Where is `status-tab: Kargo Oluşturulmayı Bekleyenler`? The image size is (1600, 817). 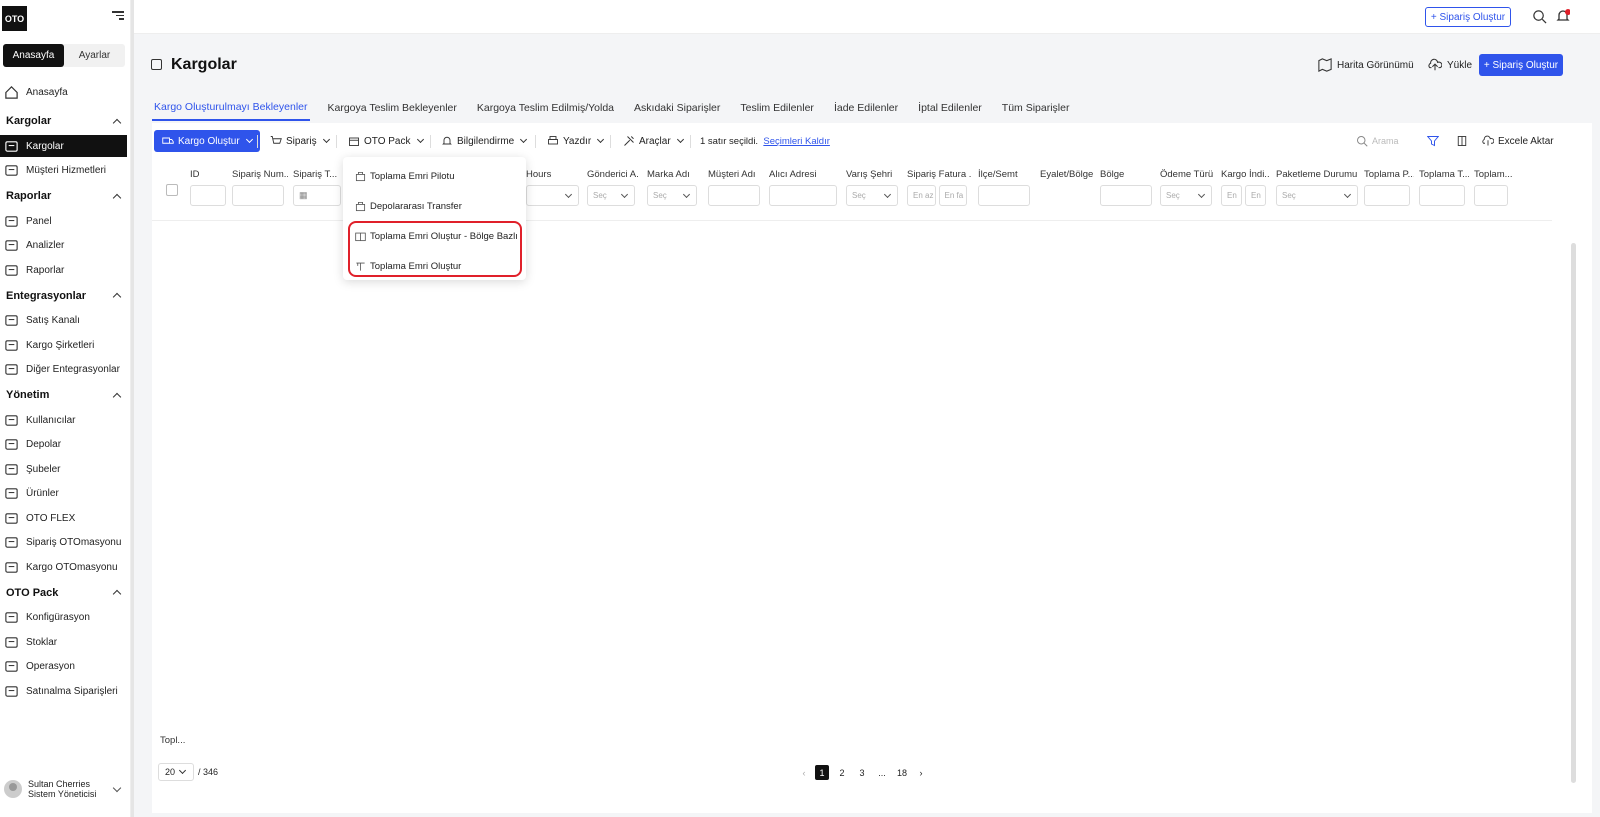
status-tab: Kargo Oluşturulmayı Bekleyenler is located at coordinates (231, 108).